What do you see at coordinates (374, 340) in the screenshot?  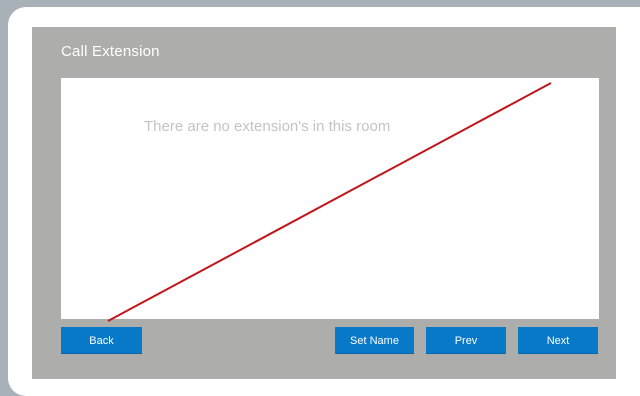 I see `set-name-button: Set Name` at bounding box center [374, 340].